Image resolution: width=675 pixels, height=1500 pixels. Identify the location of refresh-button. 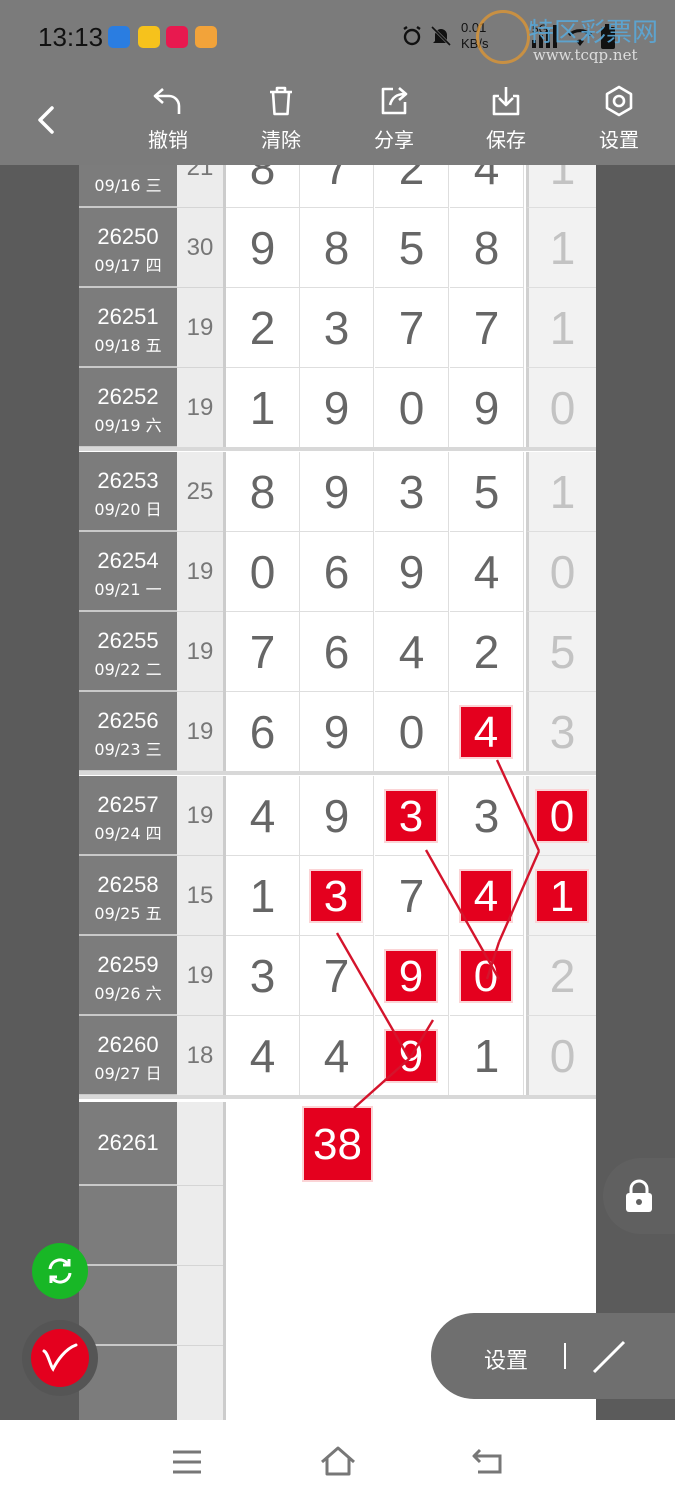
(60, 1271).